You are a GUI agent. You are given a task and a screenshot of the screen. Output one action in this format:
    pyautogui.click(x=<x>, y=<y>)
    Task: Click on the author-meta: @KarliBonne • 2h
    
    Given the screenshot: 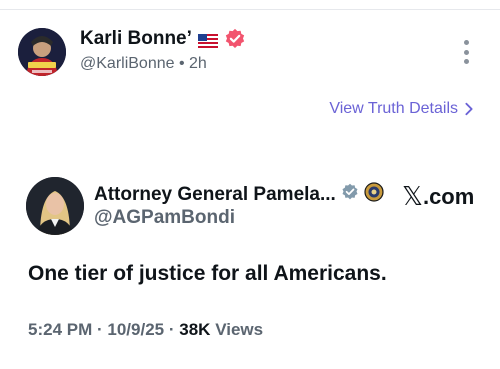 What is the action you would take?
    pyautogui.click(x=143, y=64)
    